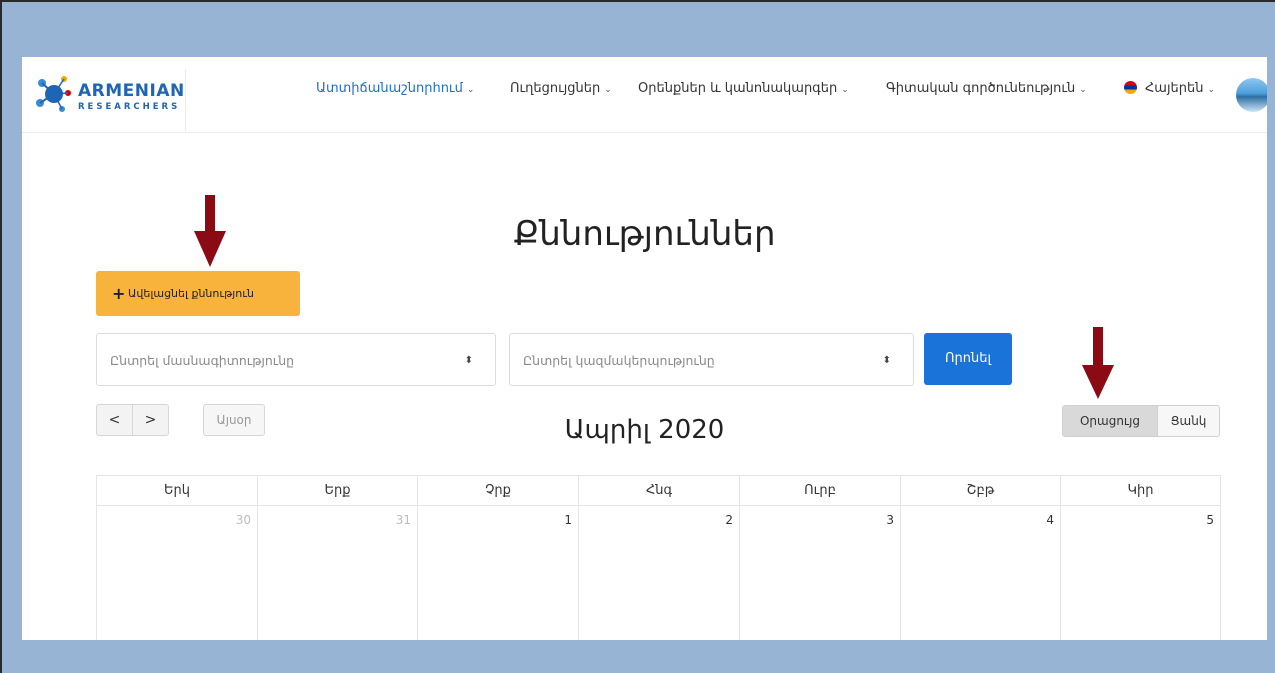 This screenshot has height=673, width=1275. I want to click on add-exam-label: Ավելացնել քննություն, so click(191, 293).